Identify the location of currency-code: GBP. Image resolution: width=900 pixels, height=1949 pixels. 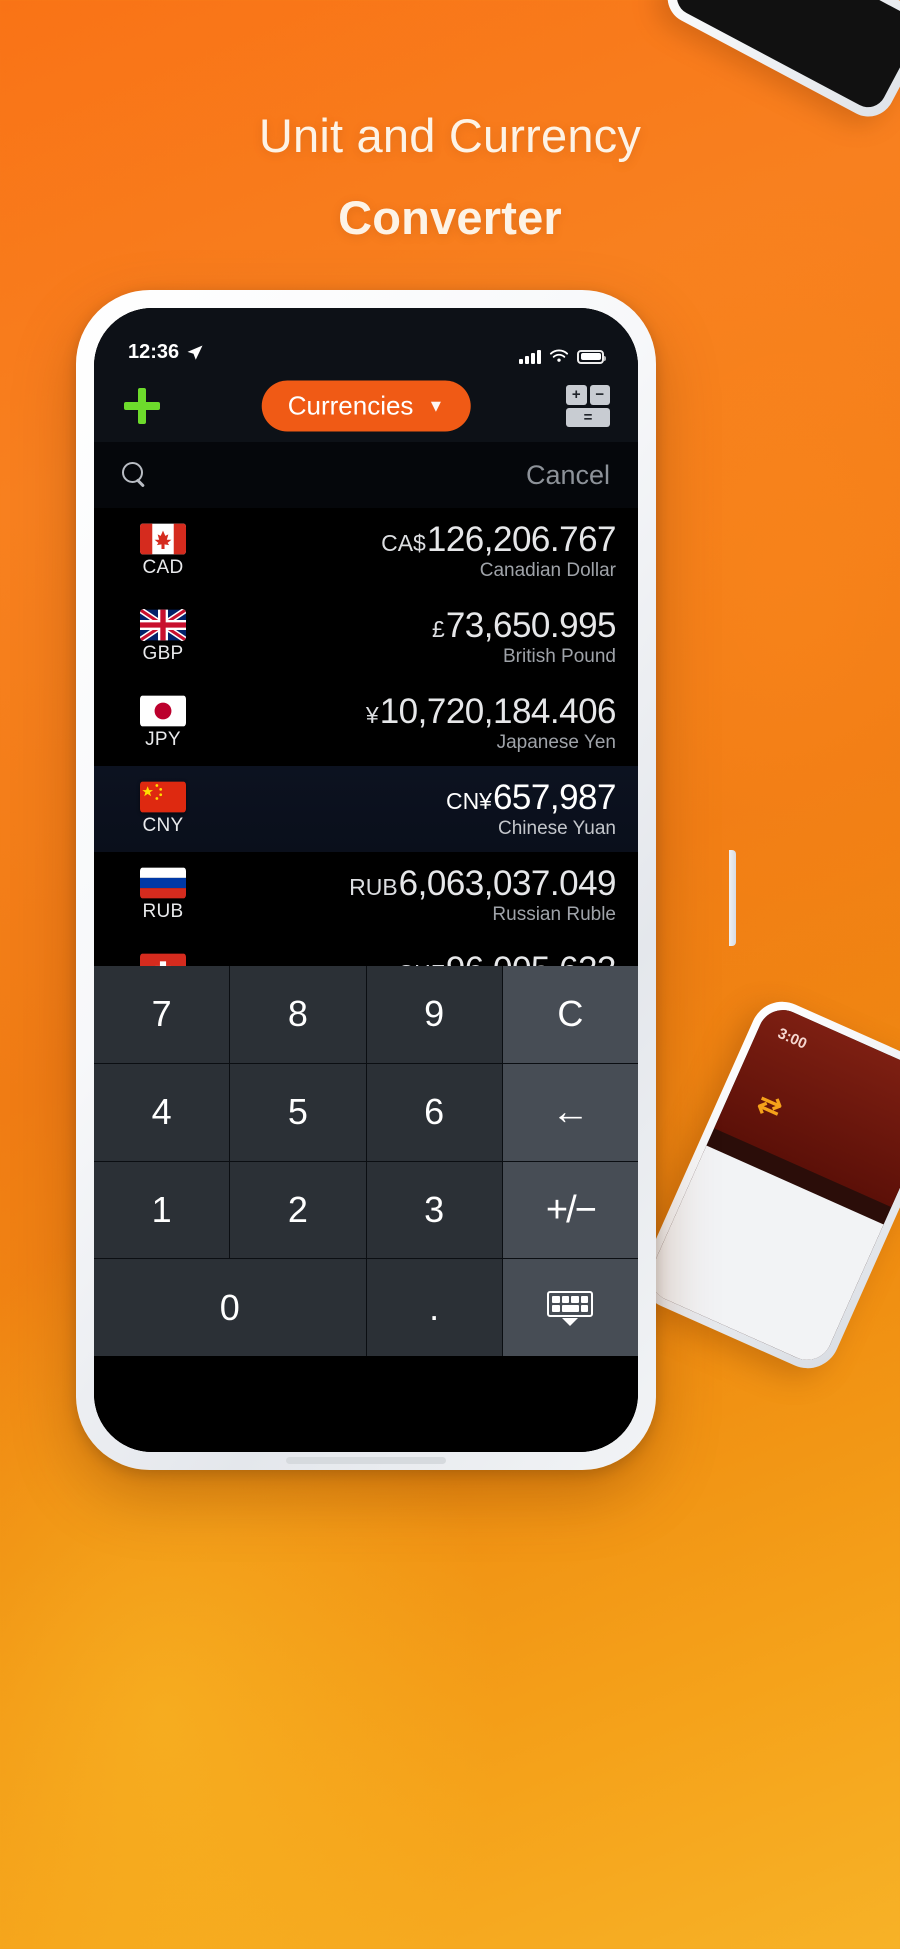
(163, 653).